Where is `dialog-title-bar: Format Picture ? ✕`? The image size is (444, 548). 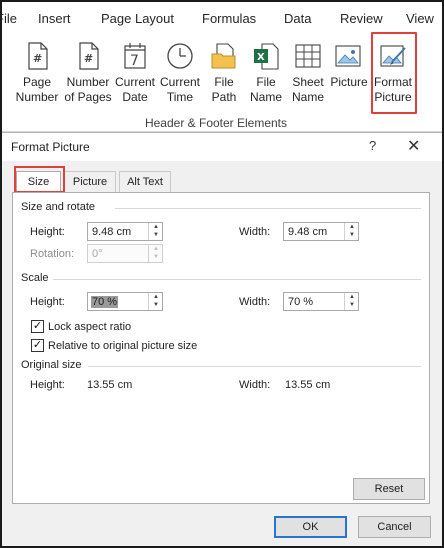 dialog-title-bar: Format Picture ? ✕ is located at coordinates (222, 147).